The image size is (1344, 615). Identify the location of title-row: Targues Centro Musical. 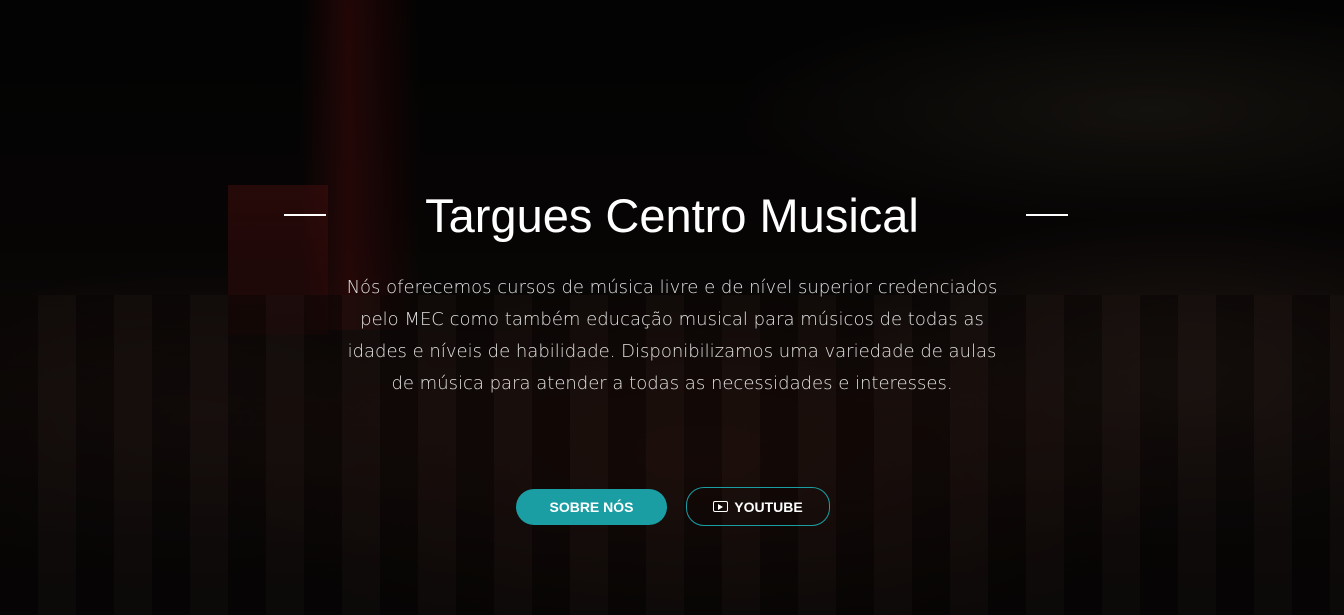
(672, 218).